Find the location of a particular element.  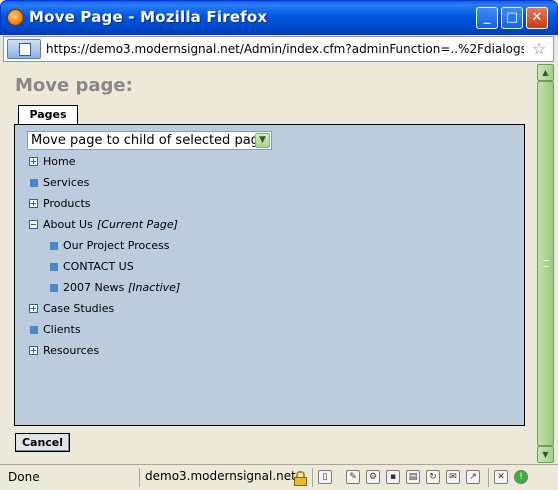

tree-node-label: Products is located at coordinates (67, 204).